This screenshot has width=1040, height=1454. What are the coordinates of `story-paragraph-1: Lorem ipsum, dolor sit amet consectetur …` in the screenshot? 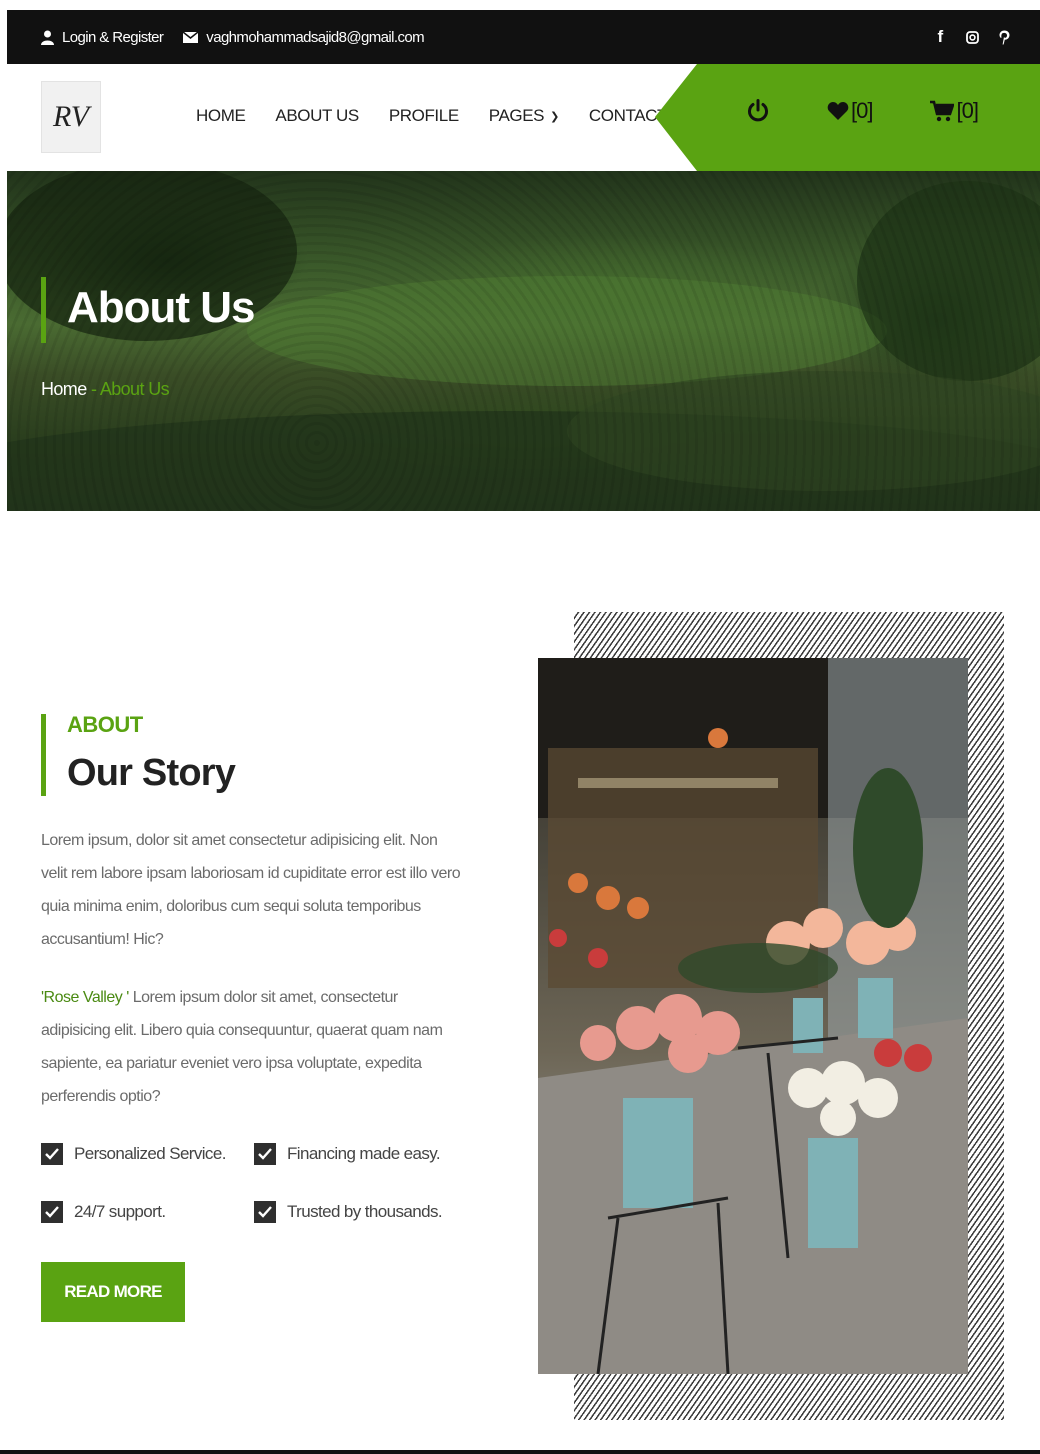 It's located at (251, 890).